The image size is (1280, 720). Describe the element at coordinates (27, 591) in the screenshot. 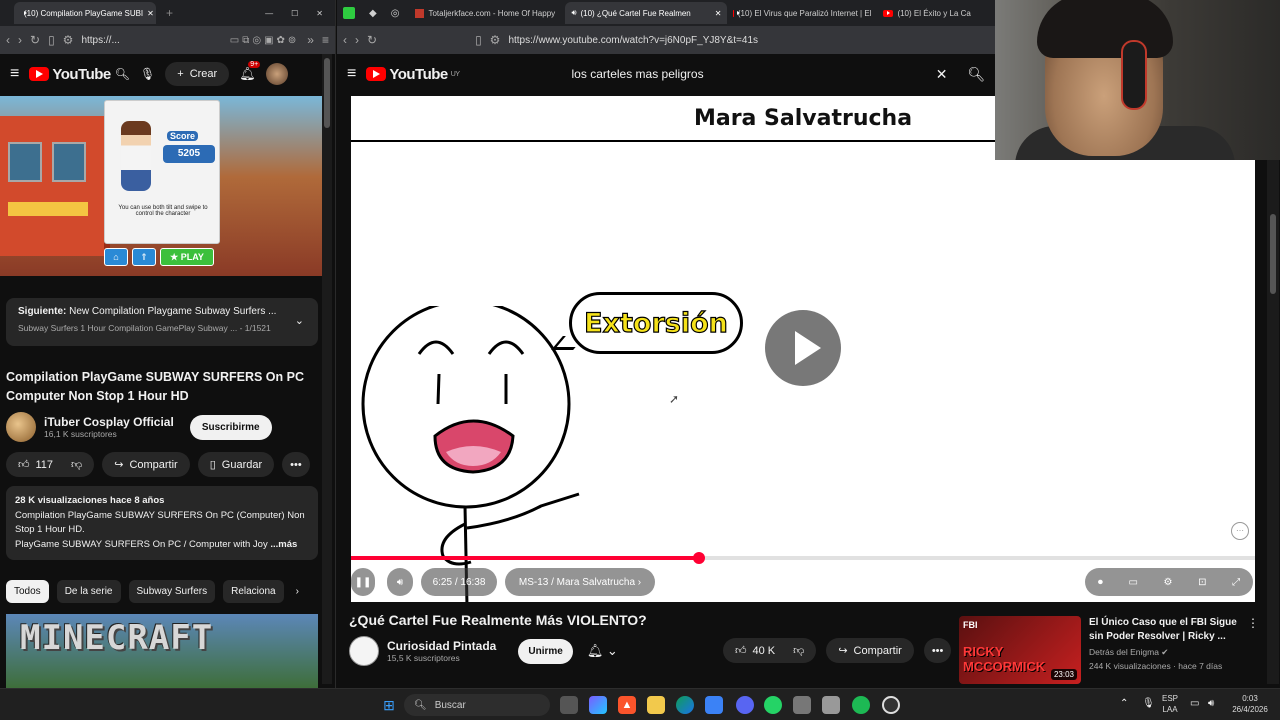

I see `chip-all: Todos` at that location.